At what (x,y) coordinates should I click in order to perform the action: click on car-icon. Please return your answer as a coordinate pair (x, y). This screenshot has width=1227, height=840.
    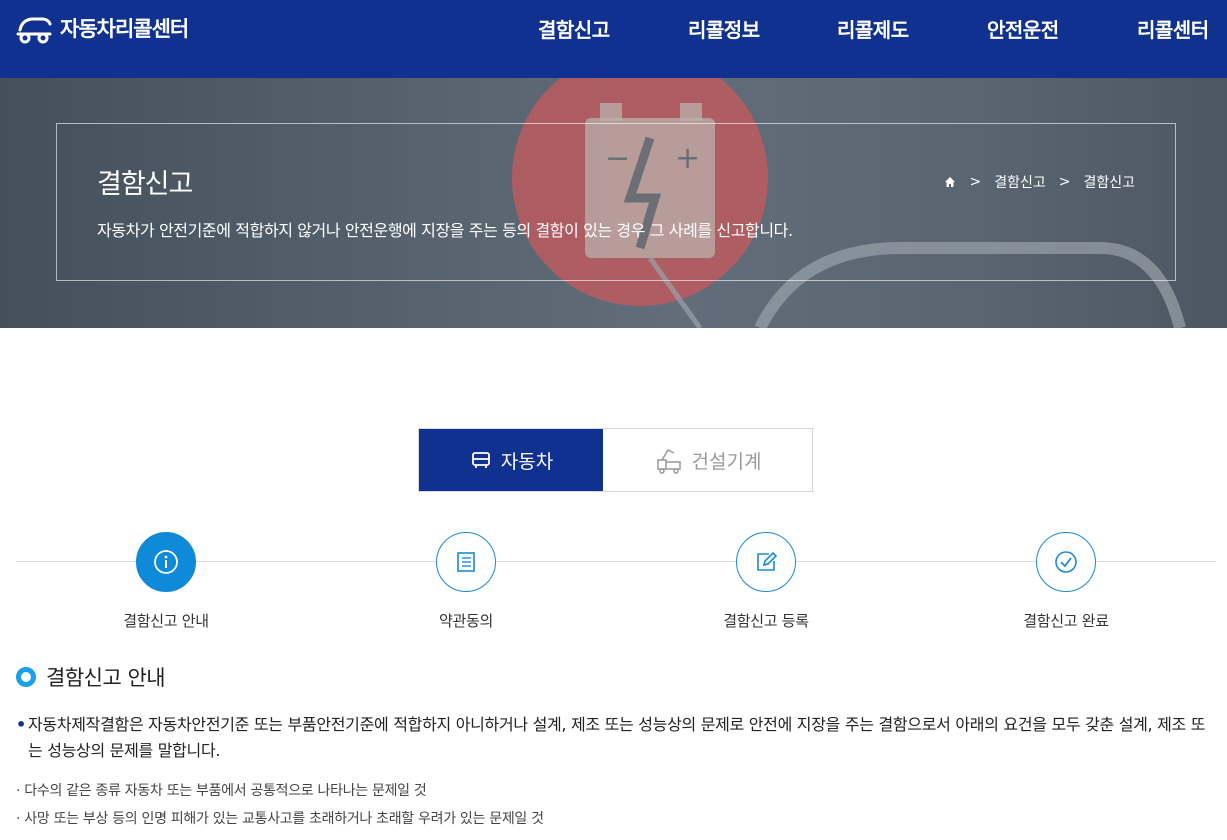
    Looking at the image, I should click on (480, 460).